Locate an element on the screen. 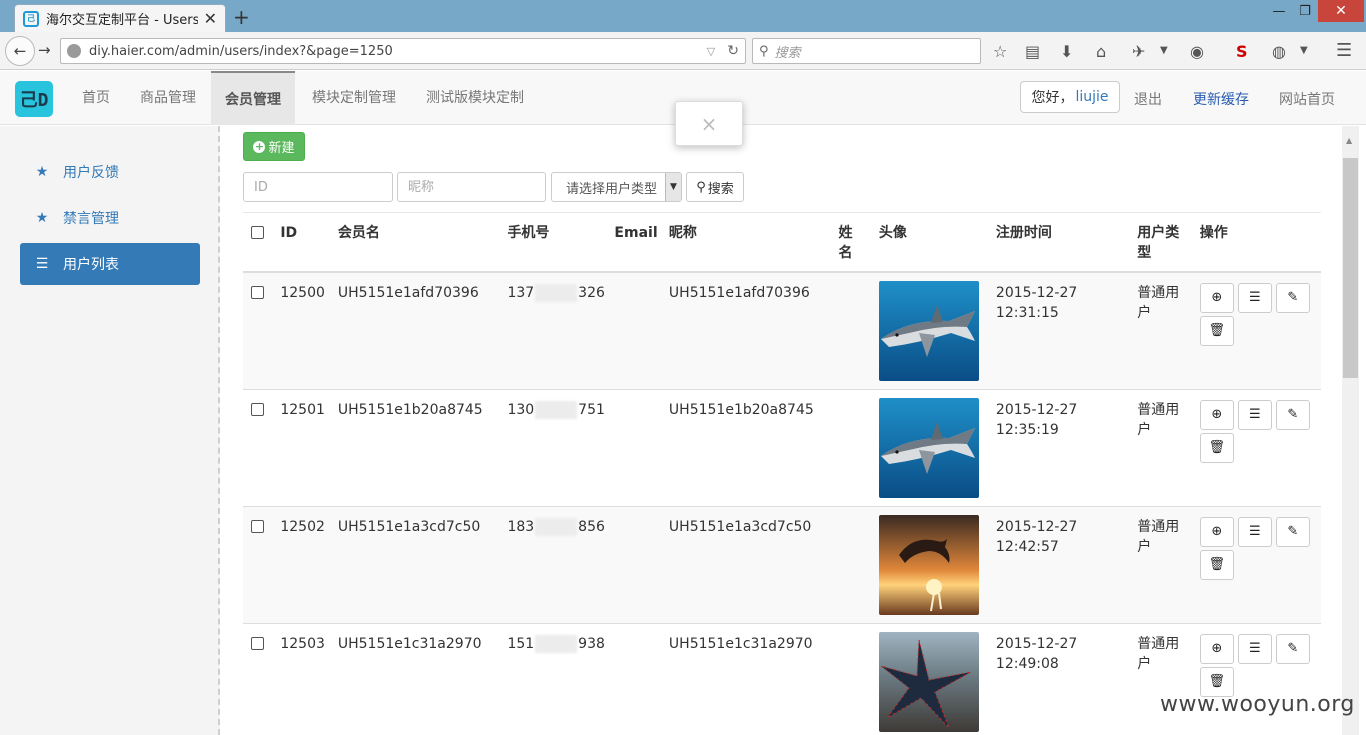 Image resolution: width=1366 pixels, height=735 pixels. col-surname: 姓名 is located at coordinates (858, 242).